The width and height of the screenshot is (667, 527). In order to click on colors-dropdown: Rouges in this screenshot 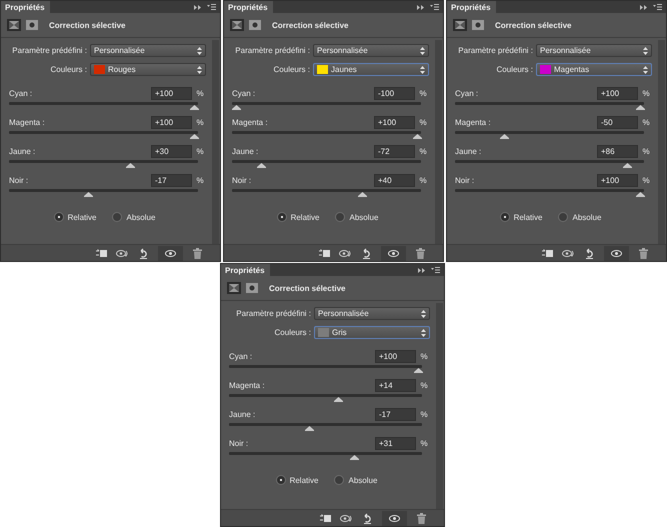, I will do `click(148, 69)`.